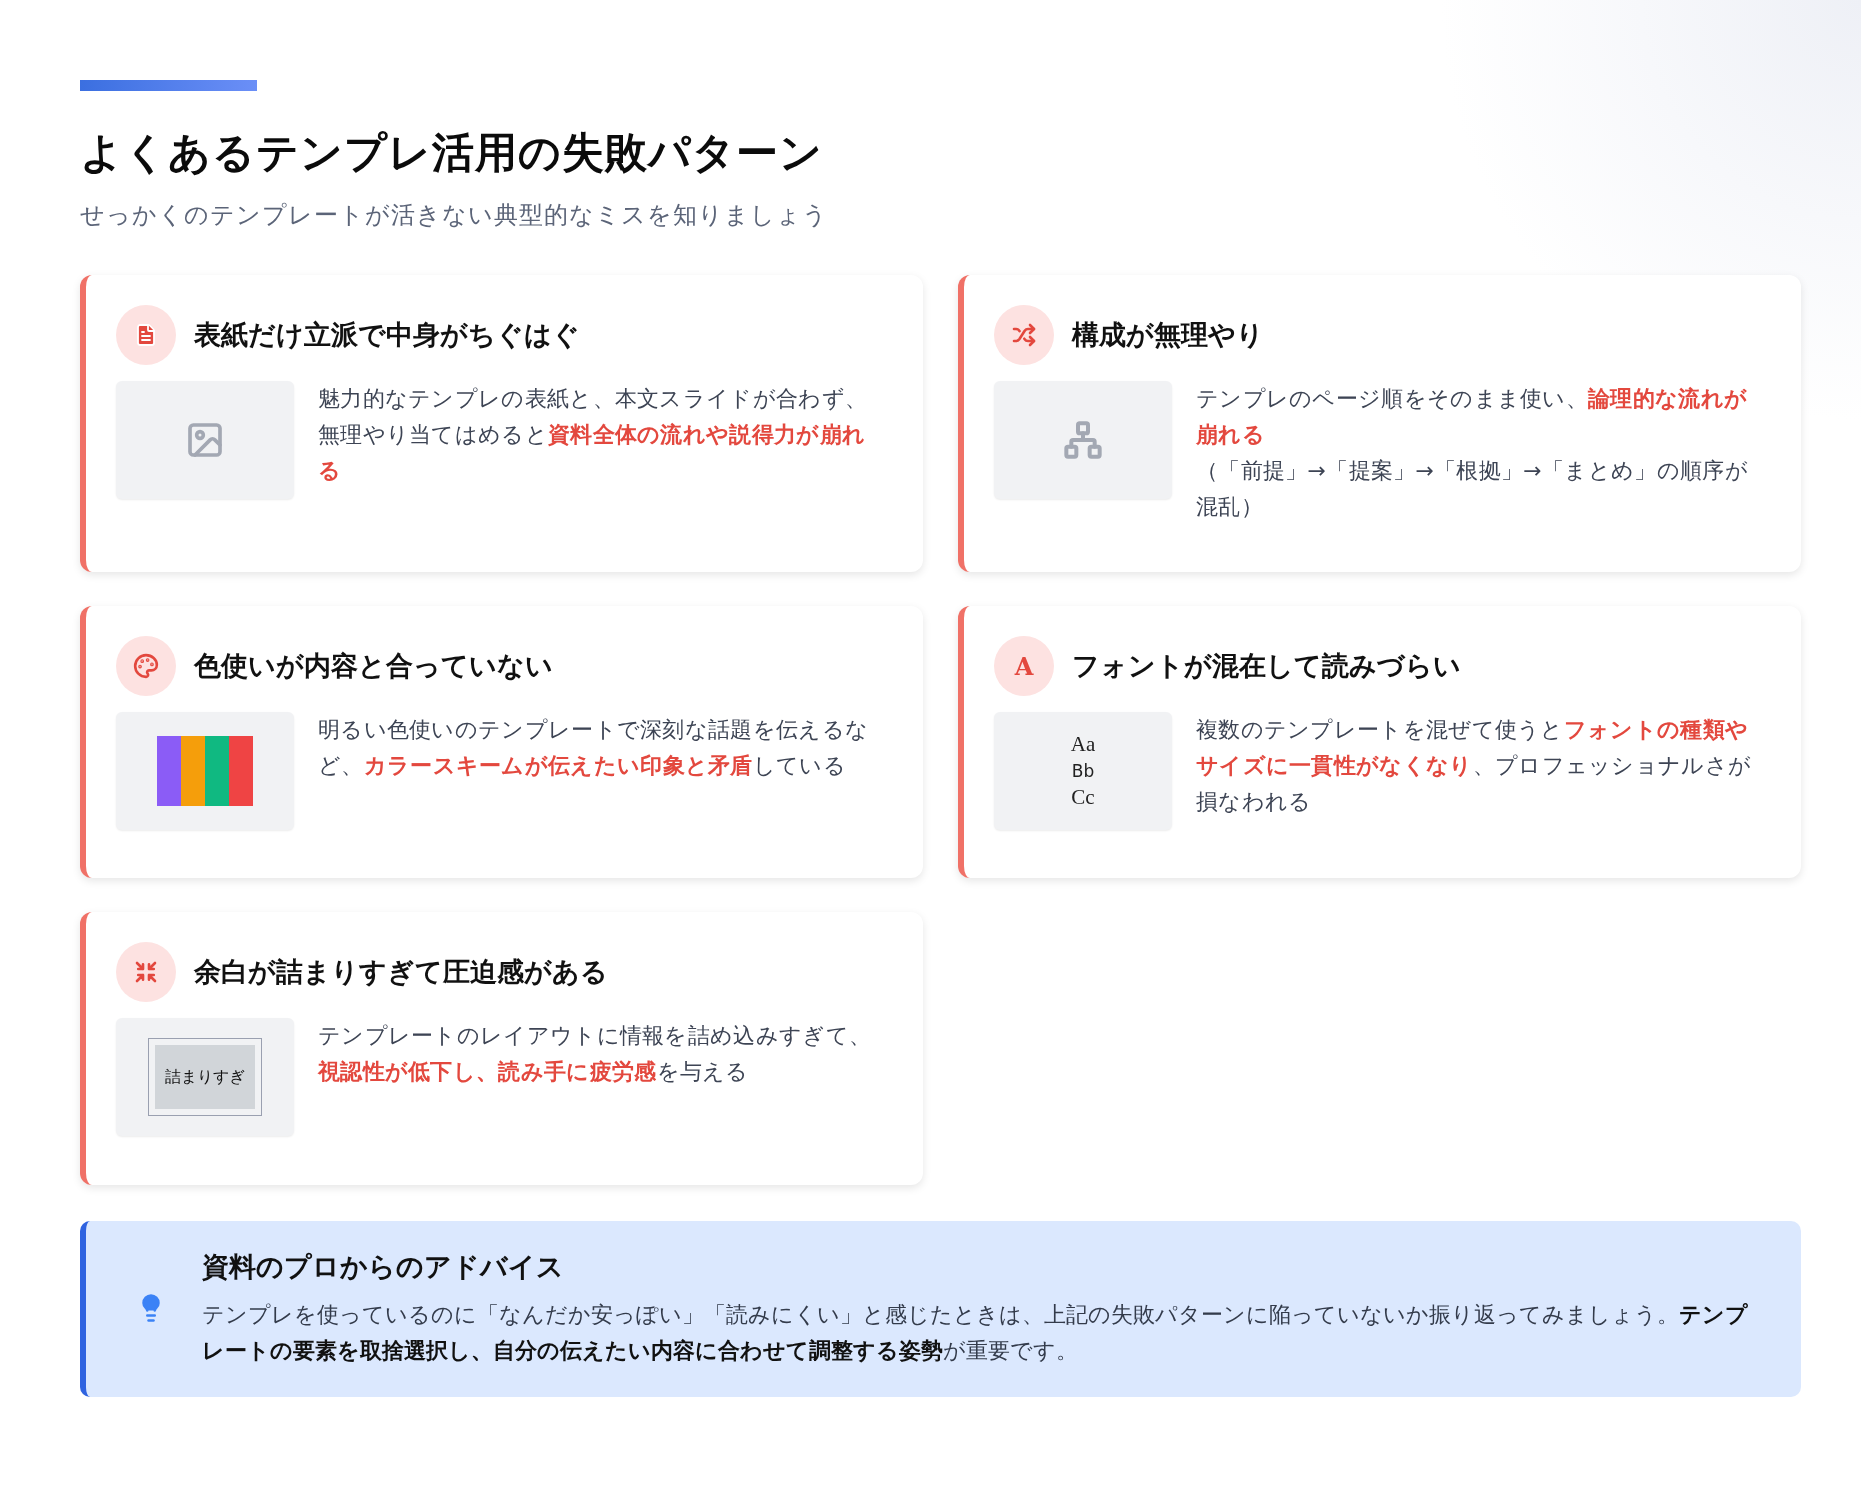 This screenshot has width=1861, height=1489. What do you see at coordinates (1472, 417) in the screenshot?
I see `card-description: テンプレのページ順をそのまま使い、論理的な流れが崩れる` at bounding box center [1472, 417].